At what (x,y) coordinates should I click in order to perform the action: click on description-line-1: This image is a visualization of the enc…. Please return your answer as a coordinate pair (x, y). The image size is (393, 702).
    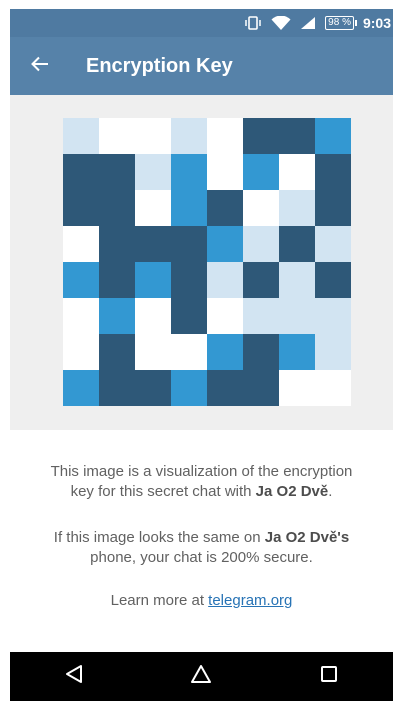
    Looking at the image, I should click on (201, 471).